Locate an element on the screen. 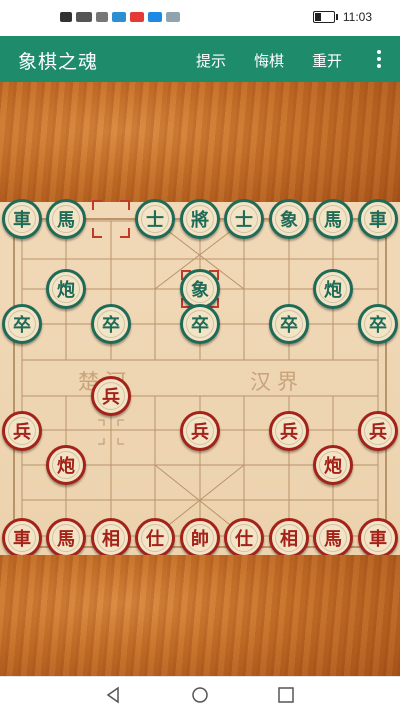  restart-button: 重开 is located at coordinates (327, 60).